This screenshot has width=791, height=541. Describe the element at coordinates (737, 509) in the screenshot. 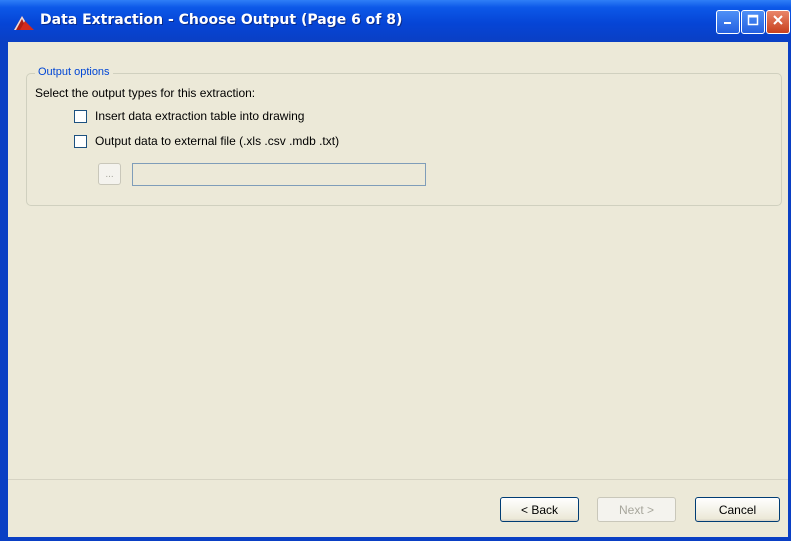

I see `cancel-button: Cancel` at that location.